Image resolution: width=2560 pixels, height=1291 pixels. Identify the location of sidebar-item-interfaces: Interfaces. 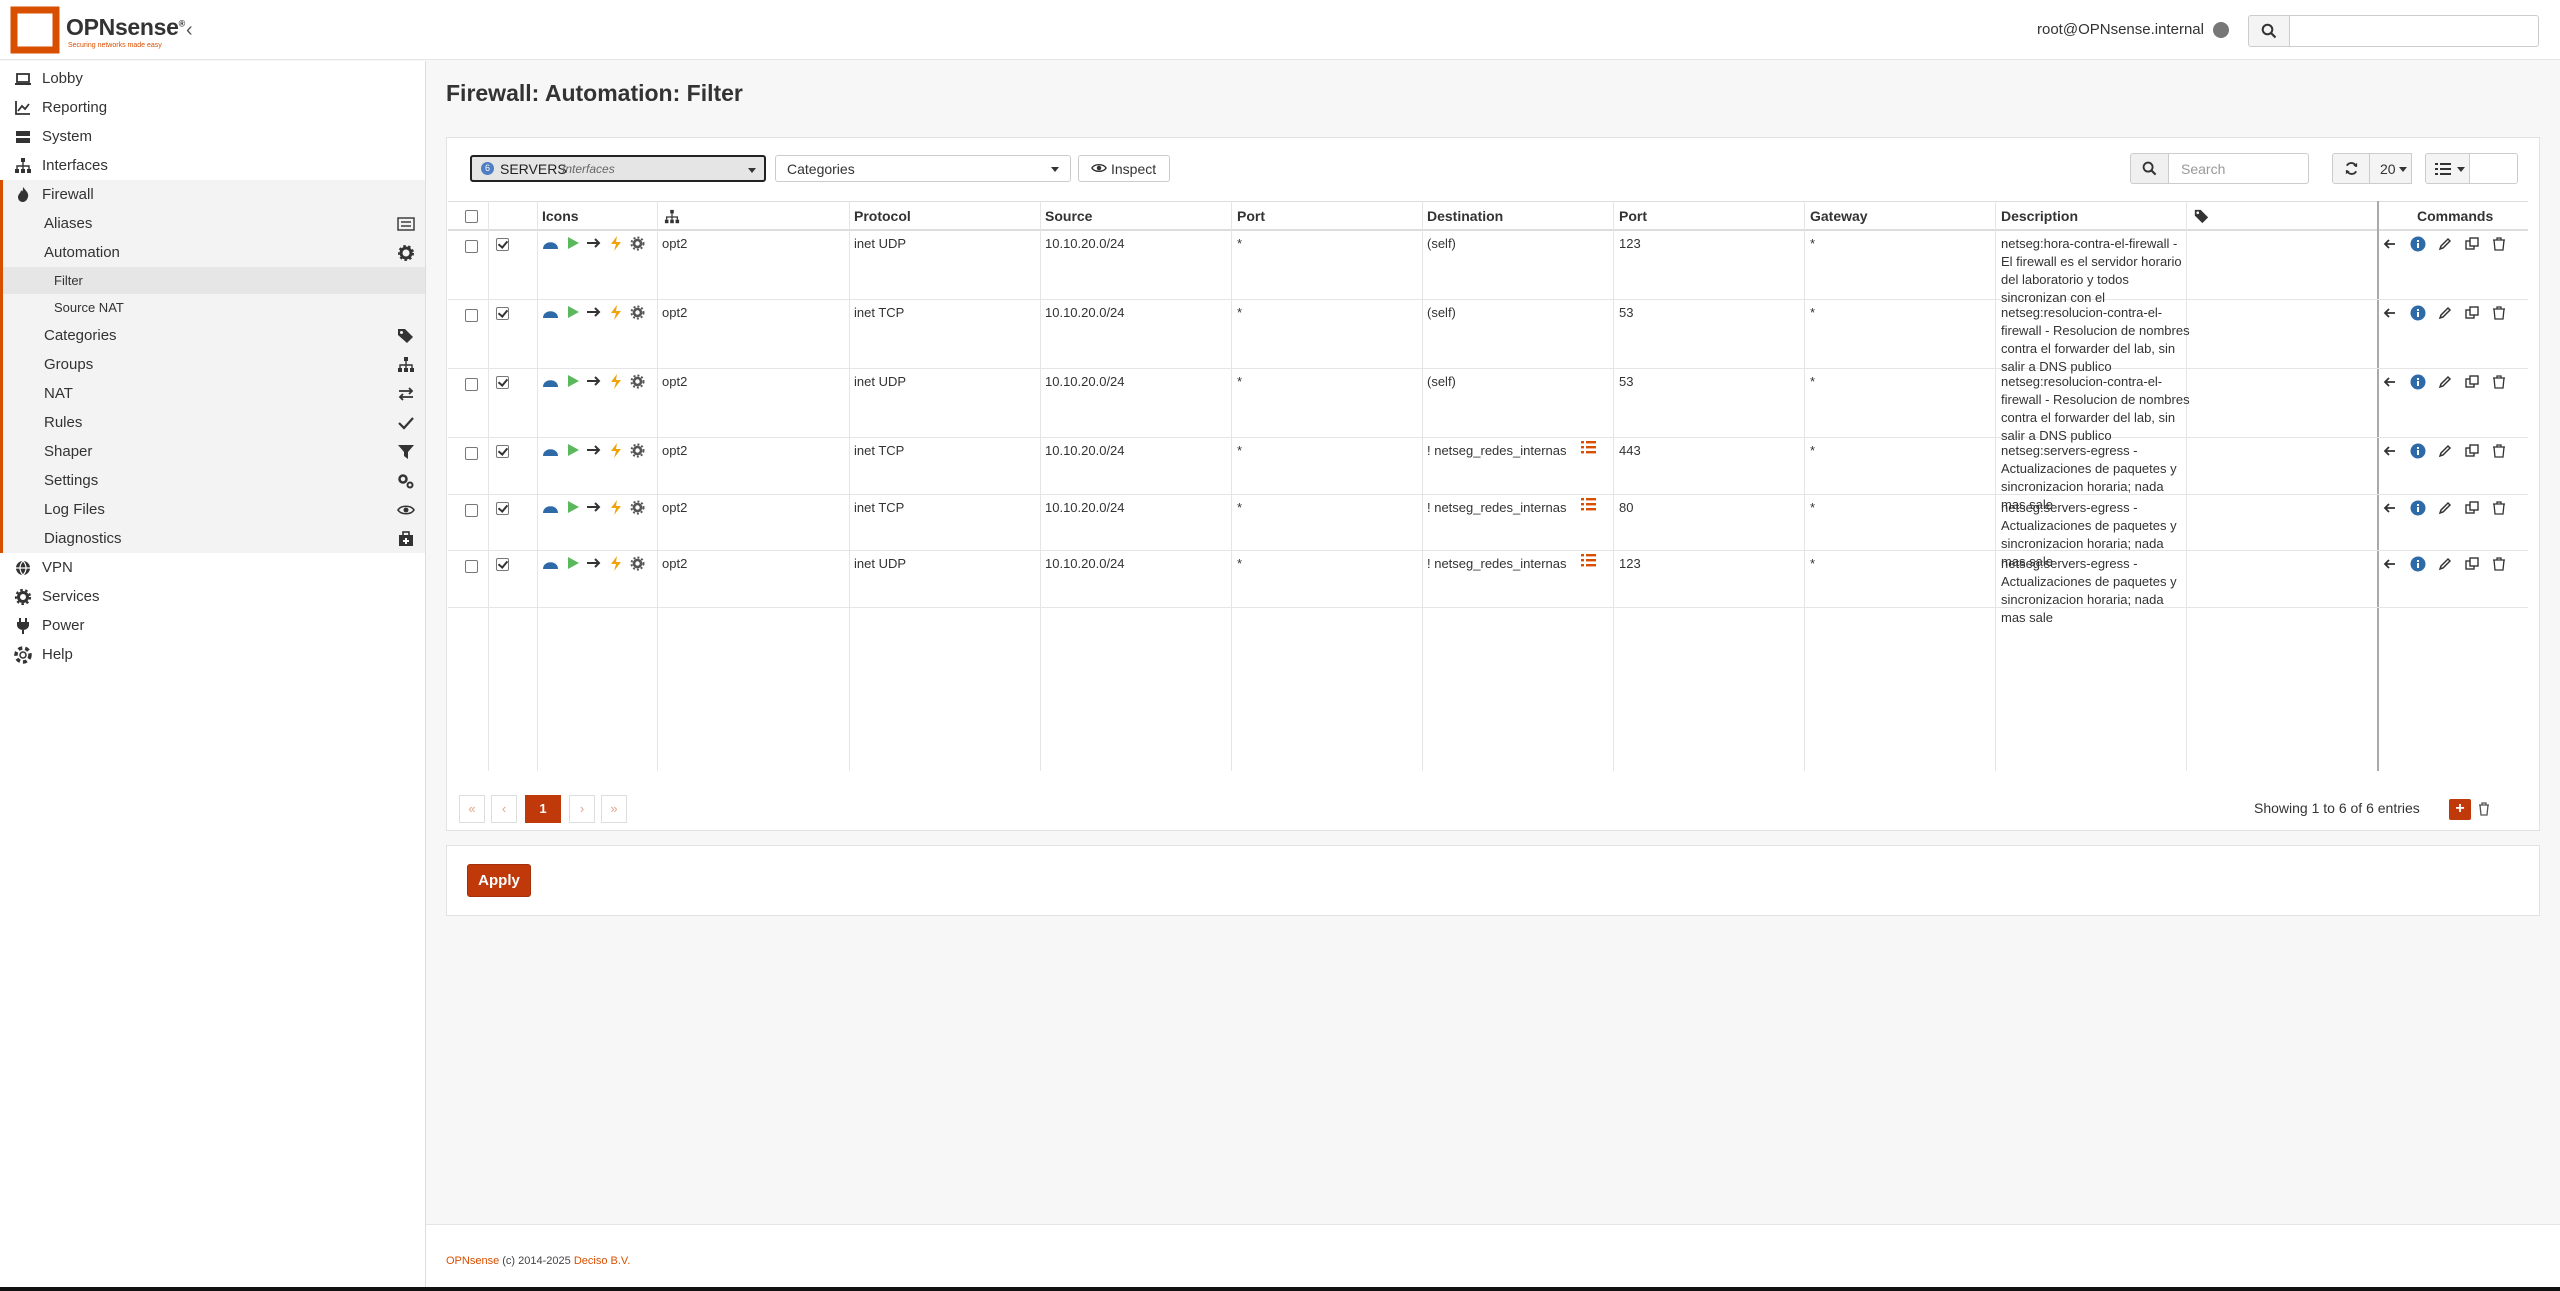
(212, 165).